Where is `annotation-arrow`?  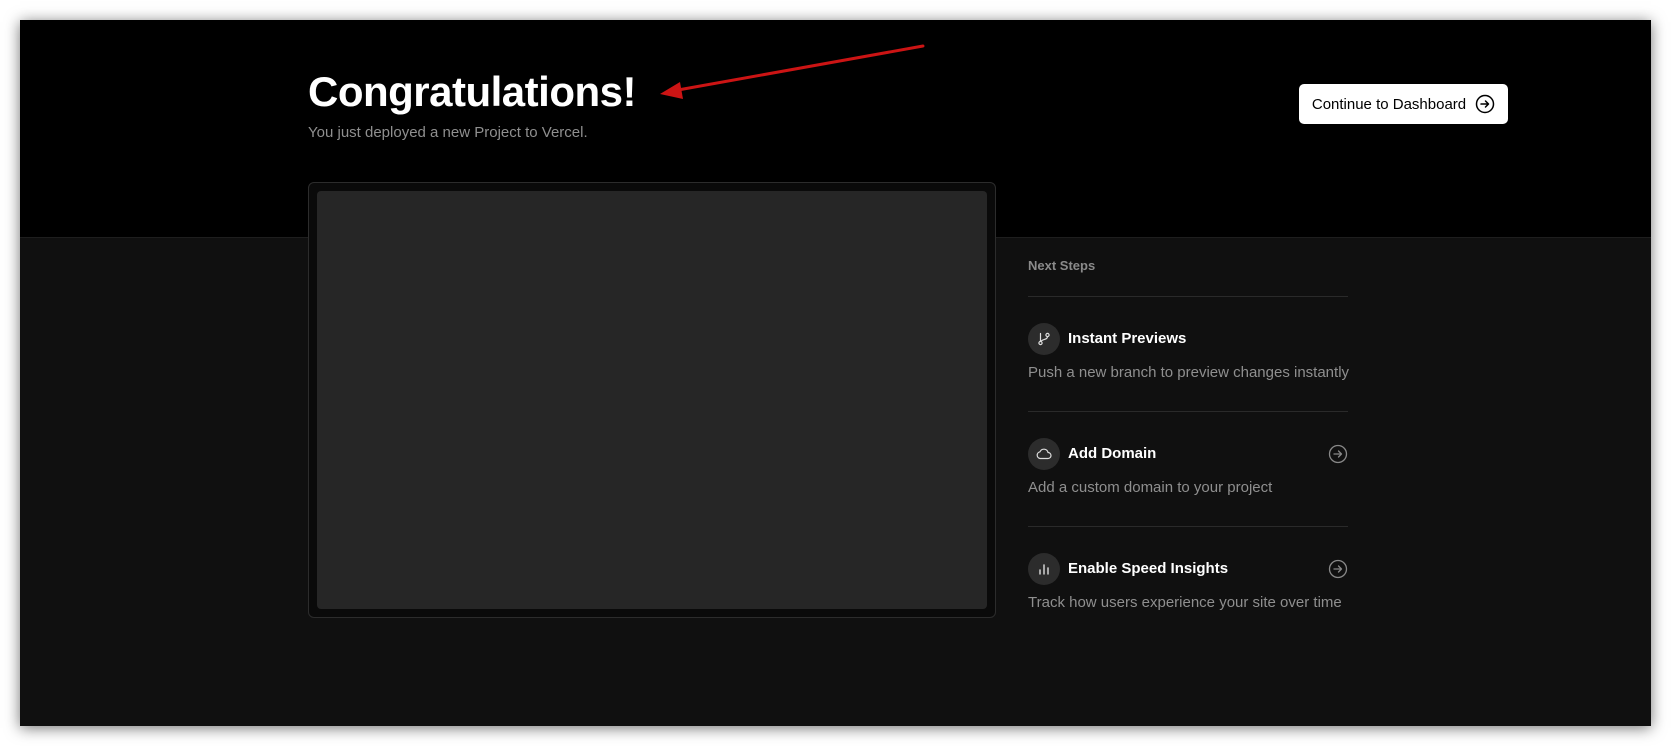 annotation-arrow is located at coordinates (792, 71).